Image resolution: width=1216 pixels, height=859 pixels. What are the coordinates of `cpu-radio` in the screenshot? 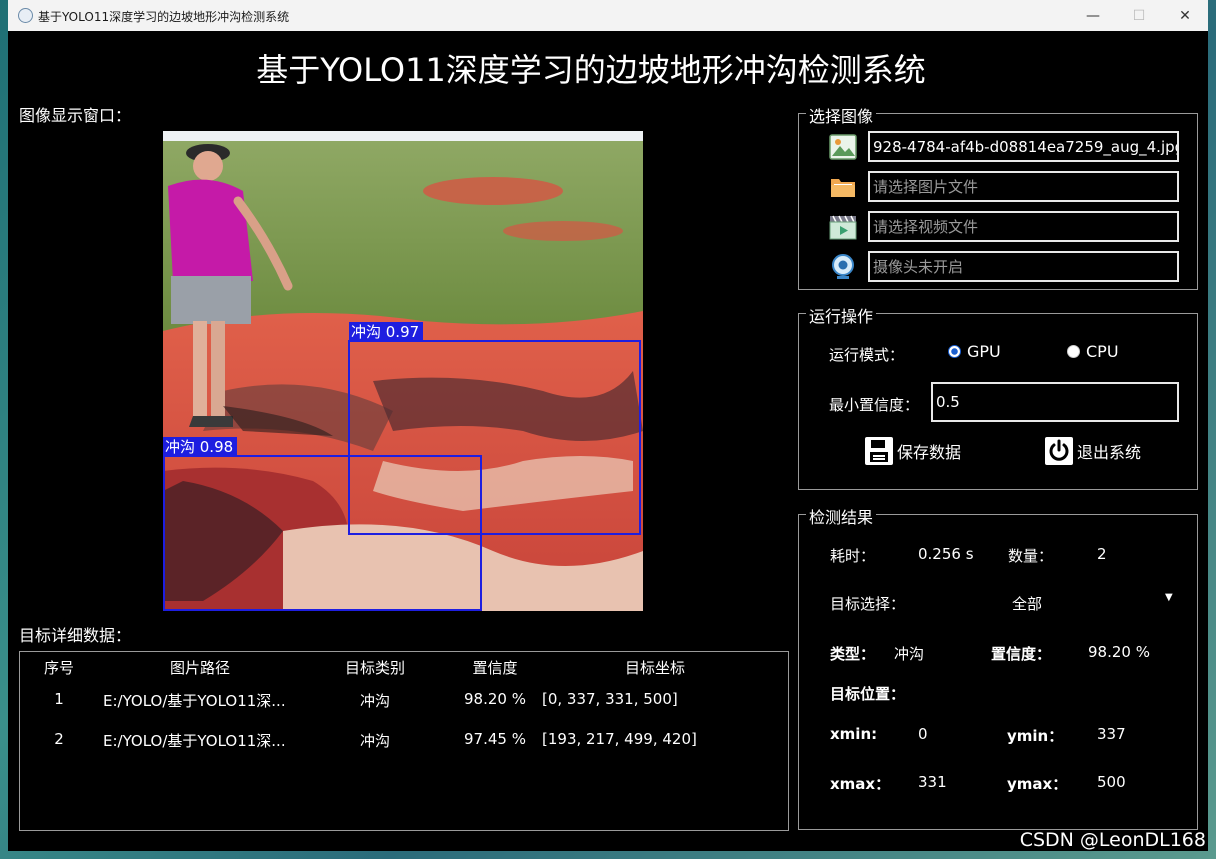 It's located at (1073, 351).